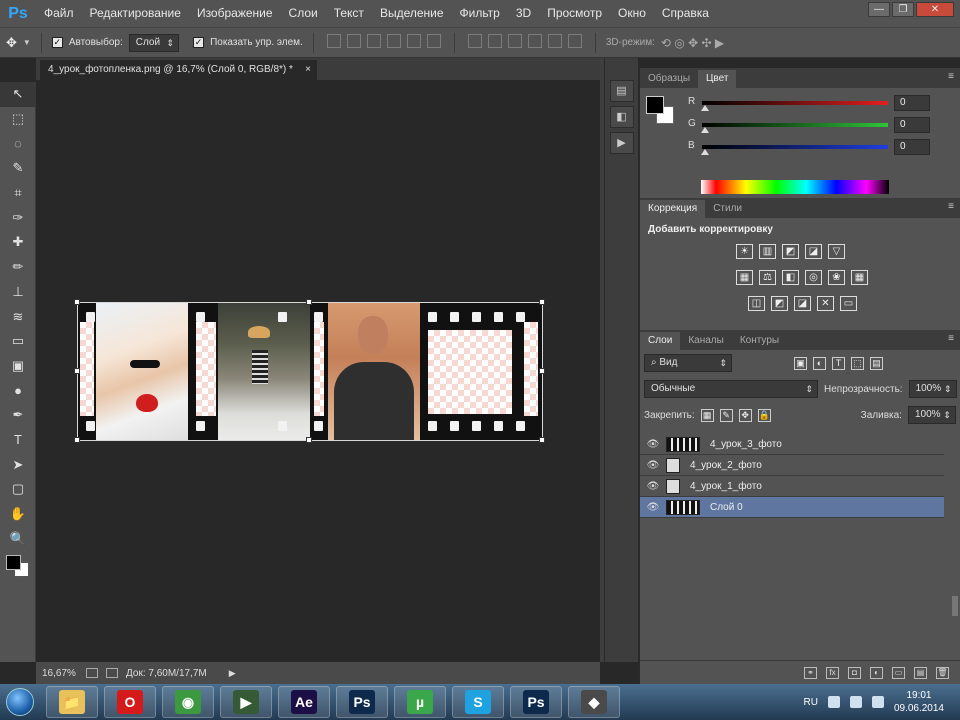 The height and width of the screenshot is (720, 960). Describe the element at coordinates (353, 41) in the screenshot. I see `align-middle-icon` at that location.